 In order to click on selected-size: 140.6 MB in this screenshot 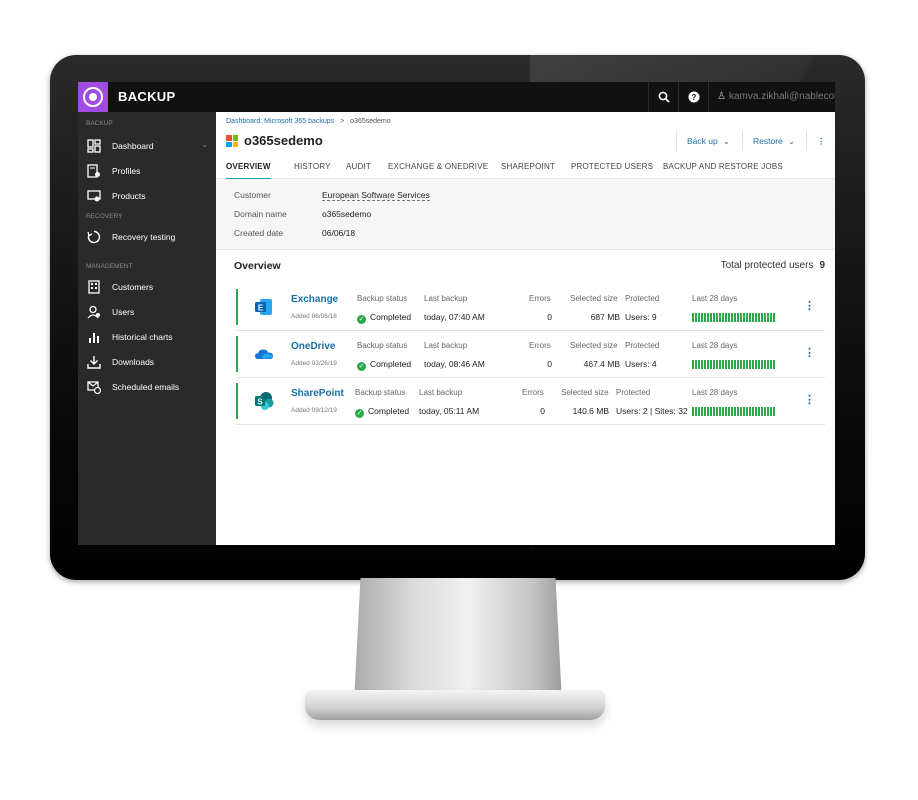, I will do `click(590, 411)`.